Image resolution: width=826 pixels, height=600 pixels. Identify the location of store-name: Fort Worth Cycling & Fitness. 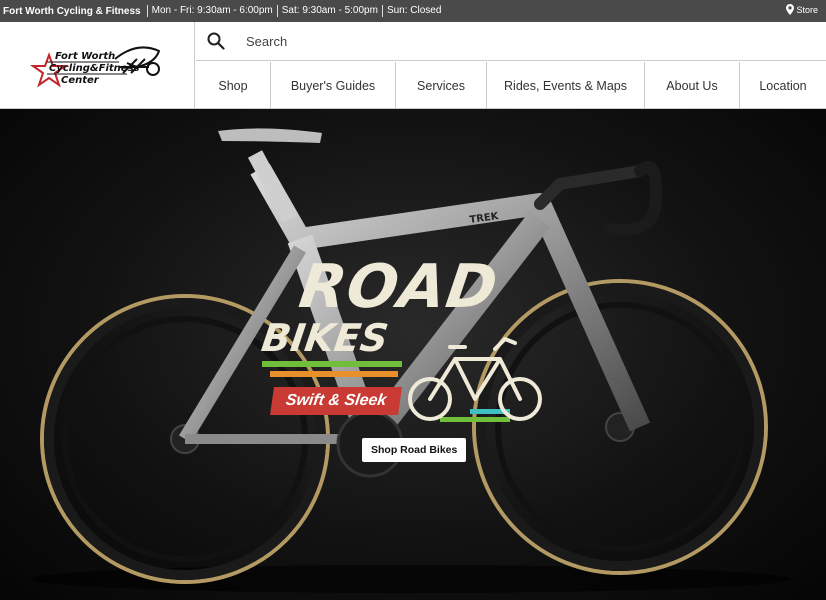
(72, 11).